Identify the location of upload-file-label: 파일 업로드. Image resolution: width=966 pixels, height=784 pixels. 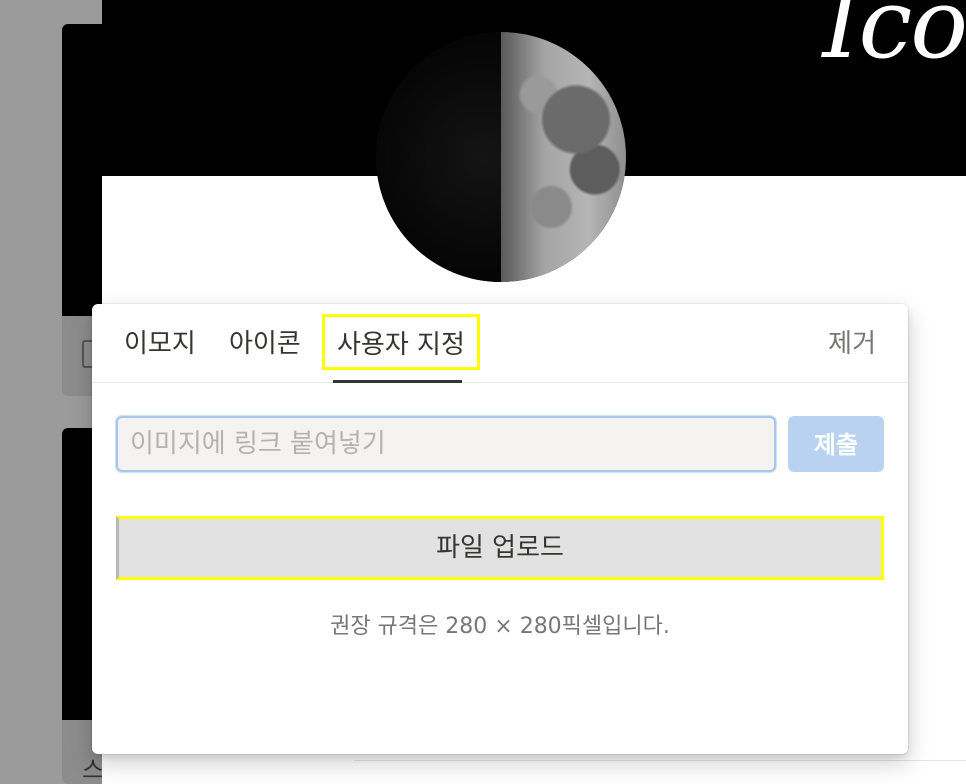
(500, 548).